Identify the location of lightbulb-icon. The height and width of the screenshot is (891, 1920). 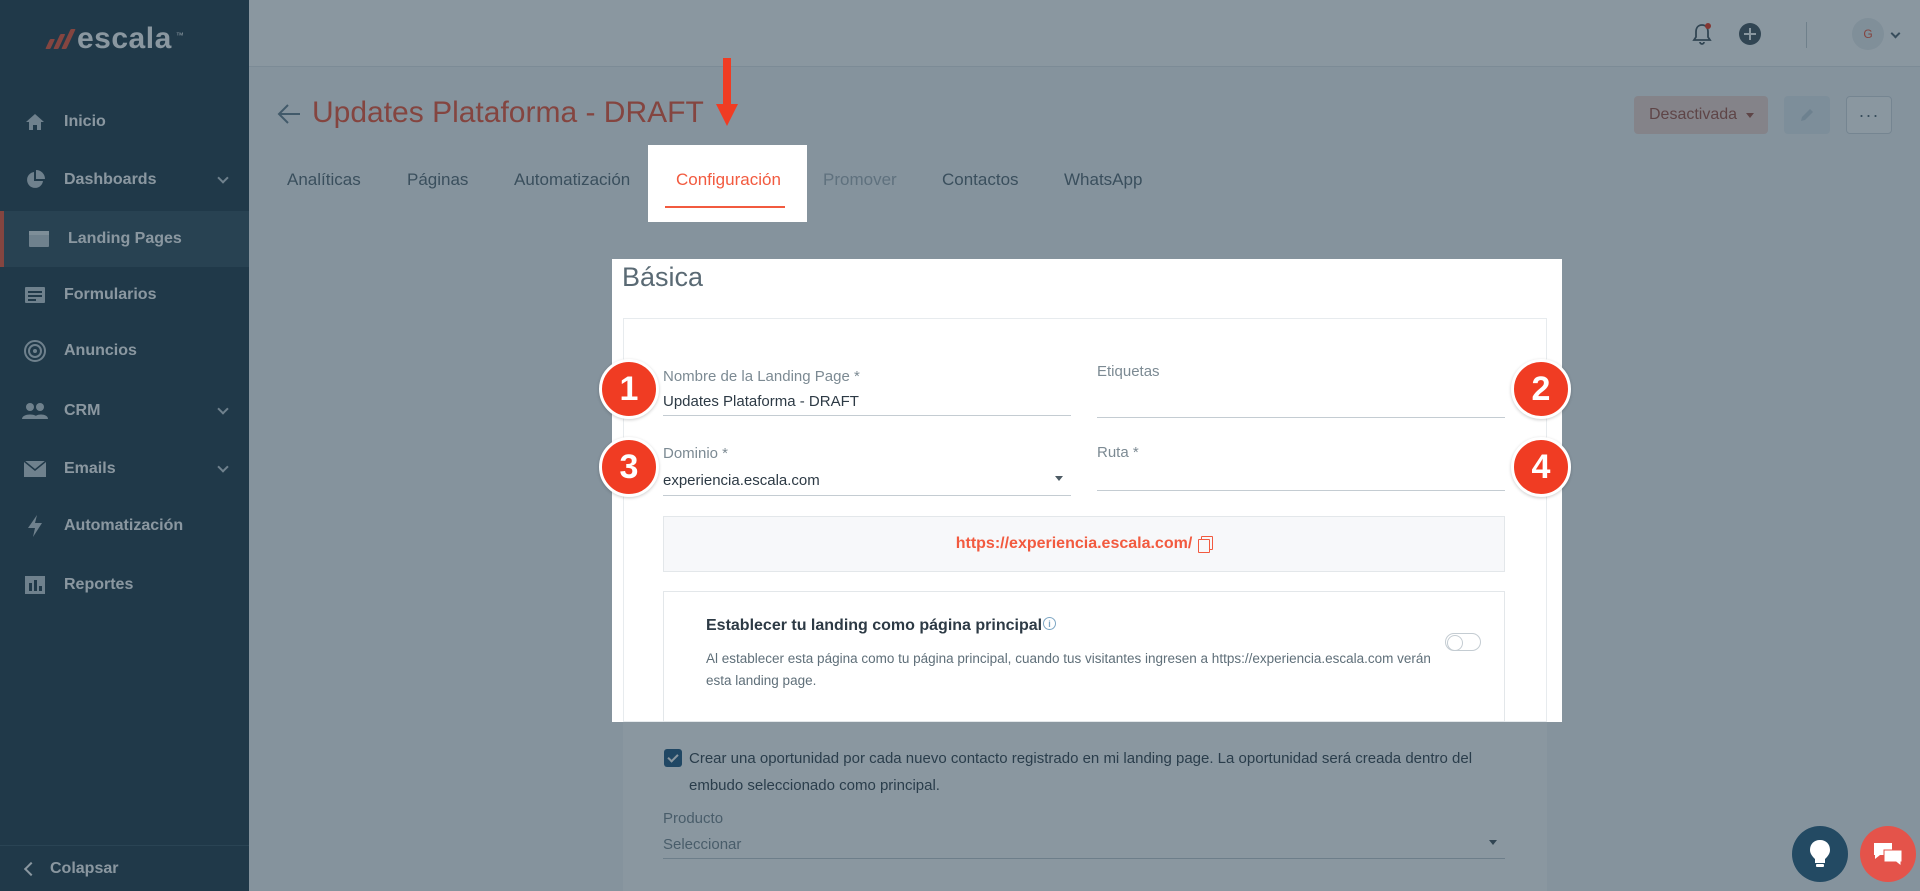
(1820, 853).